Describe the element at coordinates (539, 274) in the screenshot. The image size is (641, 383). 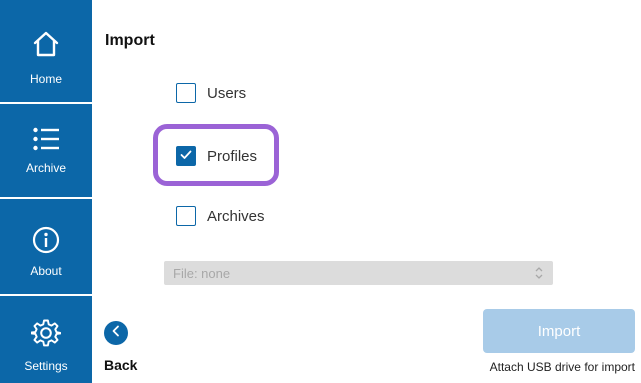
I see `select-arrows-icon` at that location.